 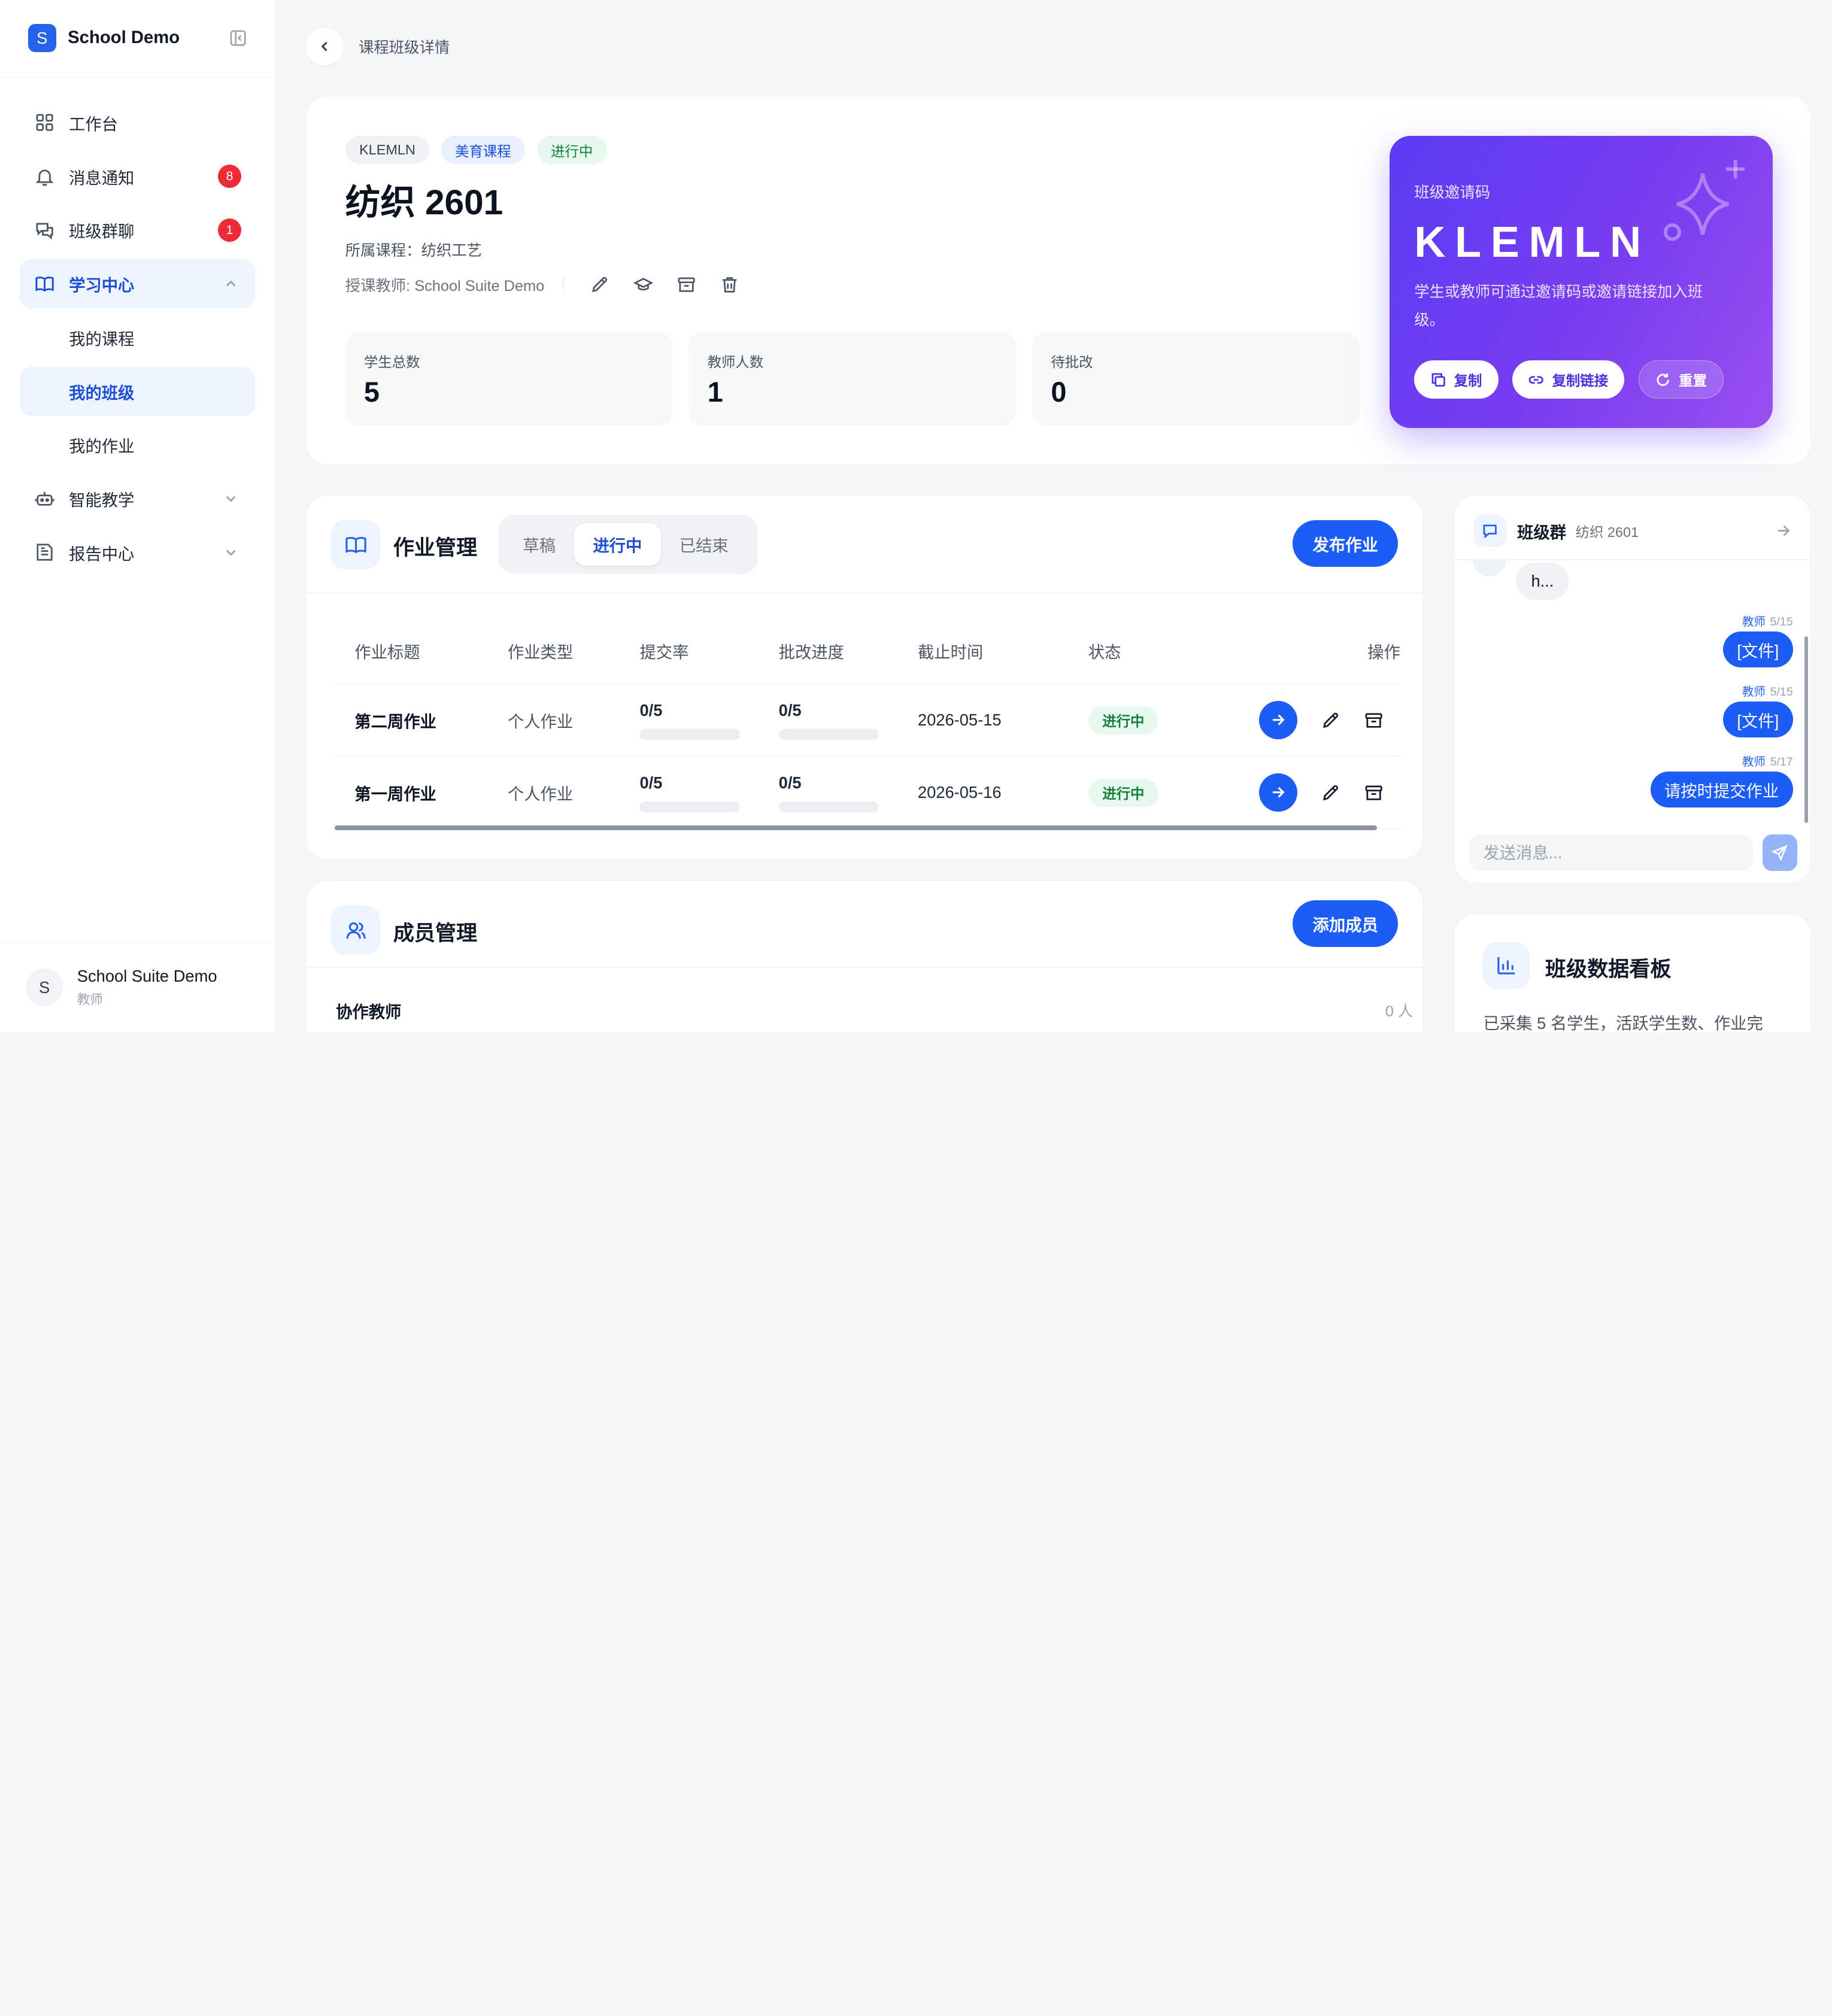 What do you see at coordinates (867, 721) in the screenshot?
I see `table-row: 第二周作业 个人作业 0/5 0/5 2026-05-15 进行中` at bounding box center [867, 721].